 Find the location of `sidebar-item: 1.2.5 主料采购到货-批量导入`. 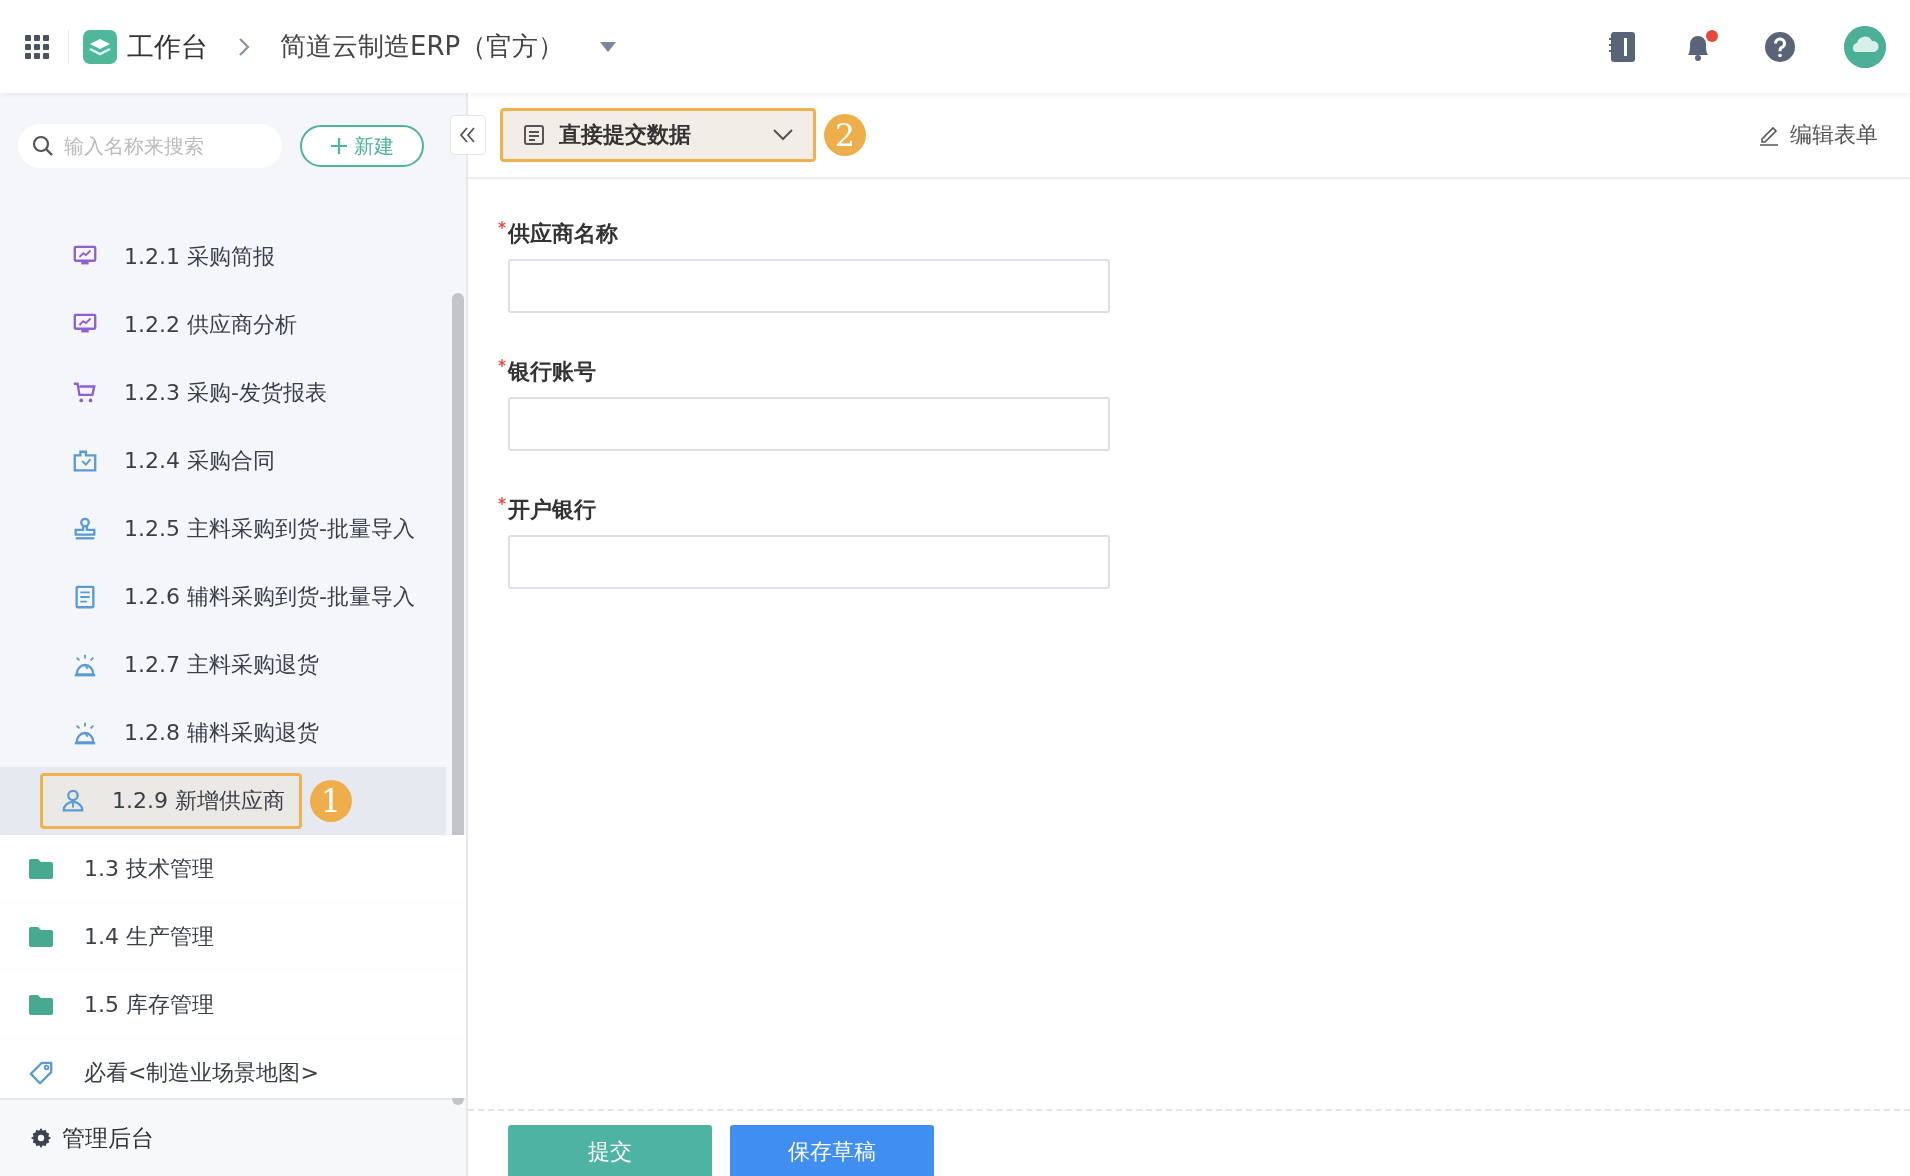

sidebar-item: 1.2.5 主料采购到货-批量导入 is located at coordinates (243, 529).